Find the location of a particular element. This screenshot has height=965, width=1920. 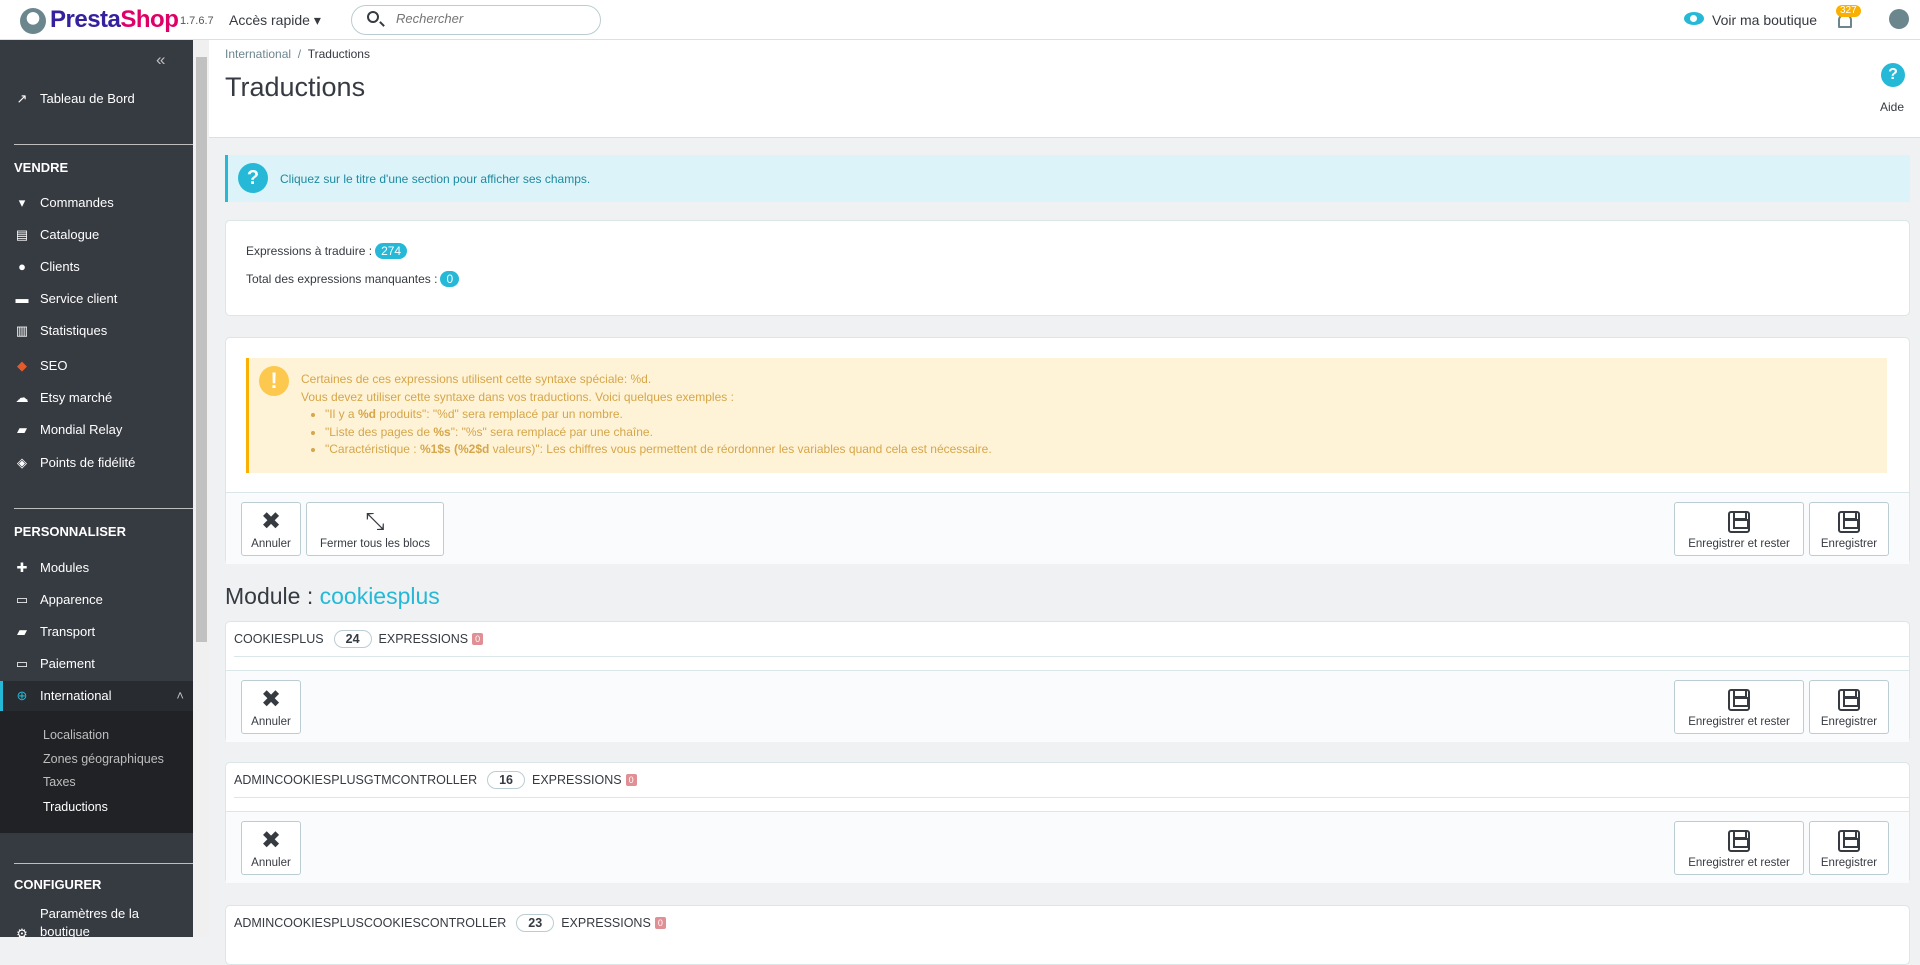

submenu-taxes: Taxes is located at coordinates (59, 782).